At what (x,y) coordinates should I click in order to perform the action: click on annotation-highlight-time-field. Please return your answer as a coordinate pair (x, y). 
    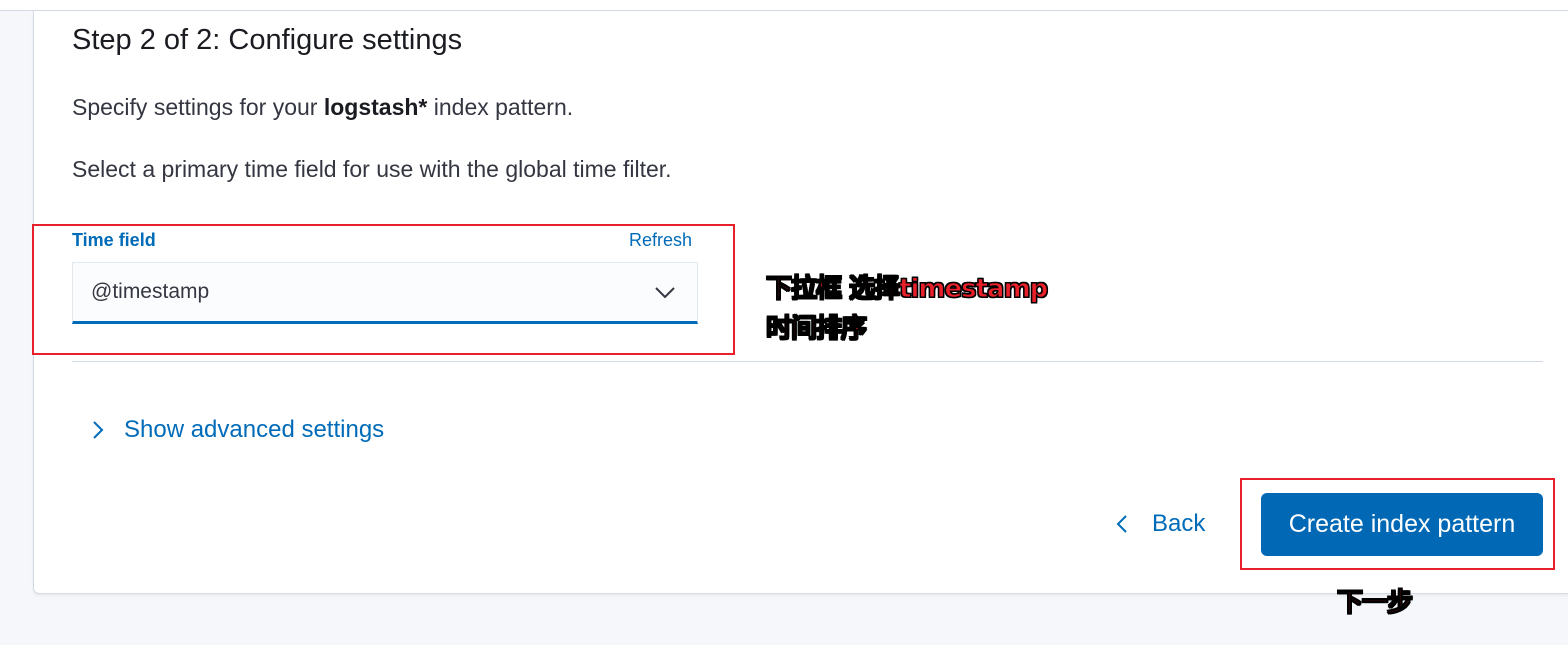
    Looking at the image, I should click on (383, 289).